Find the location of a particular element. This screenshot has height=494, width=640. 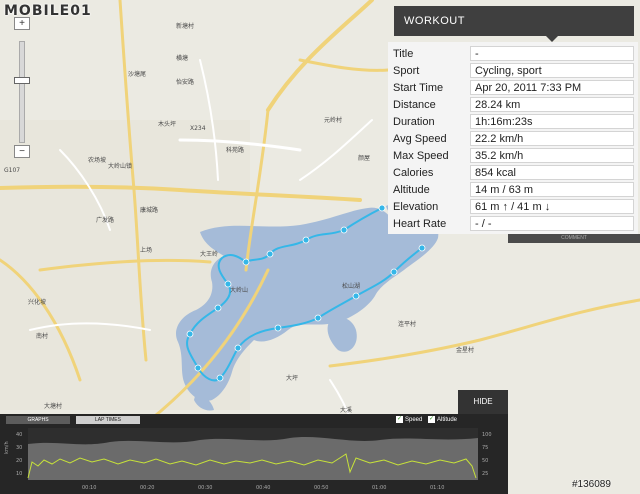

tab-graphs: GRAPHS is located at coordinates (38, 420).